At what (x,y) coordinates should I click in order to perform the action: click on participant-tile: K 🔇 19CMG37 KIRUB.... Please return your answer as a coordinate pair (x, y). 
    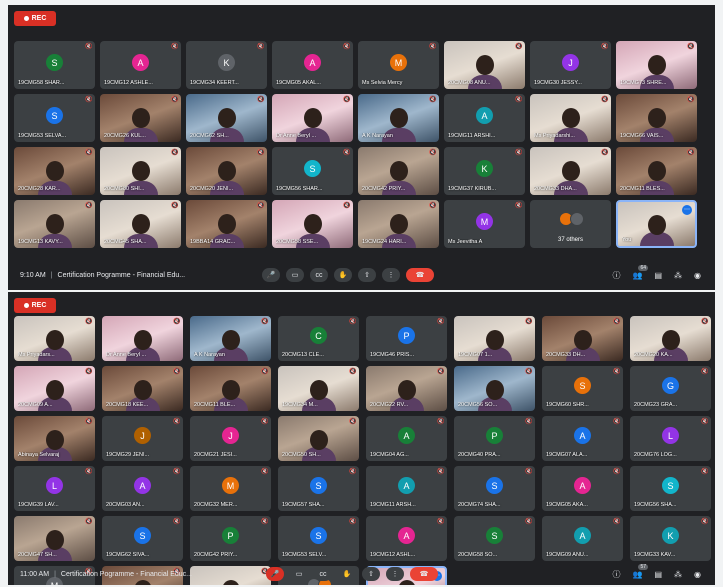
    Looking at the image, I should click on (484, 171).